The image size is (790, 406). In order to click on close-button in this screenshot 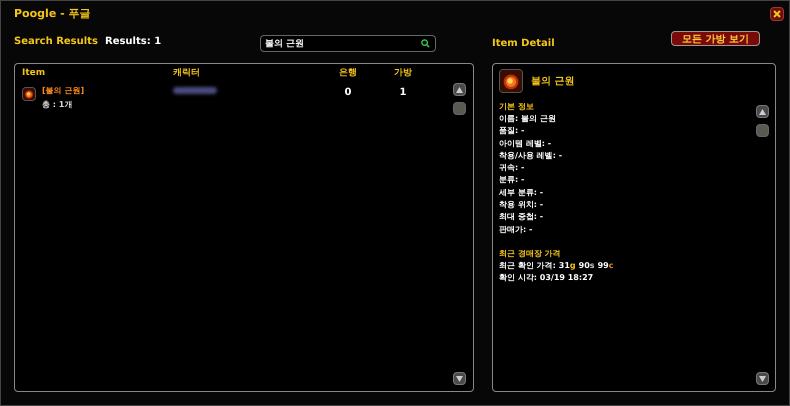, I will do `click(777, 14)`.